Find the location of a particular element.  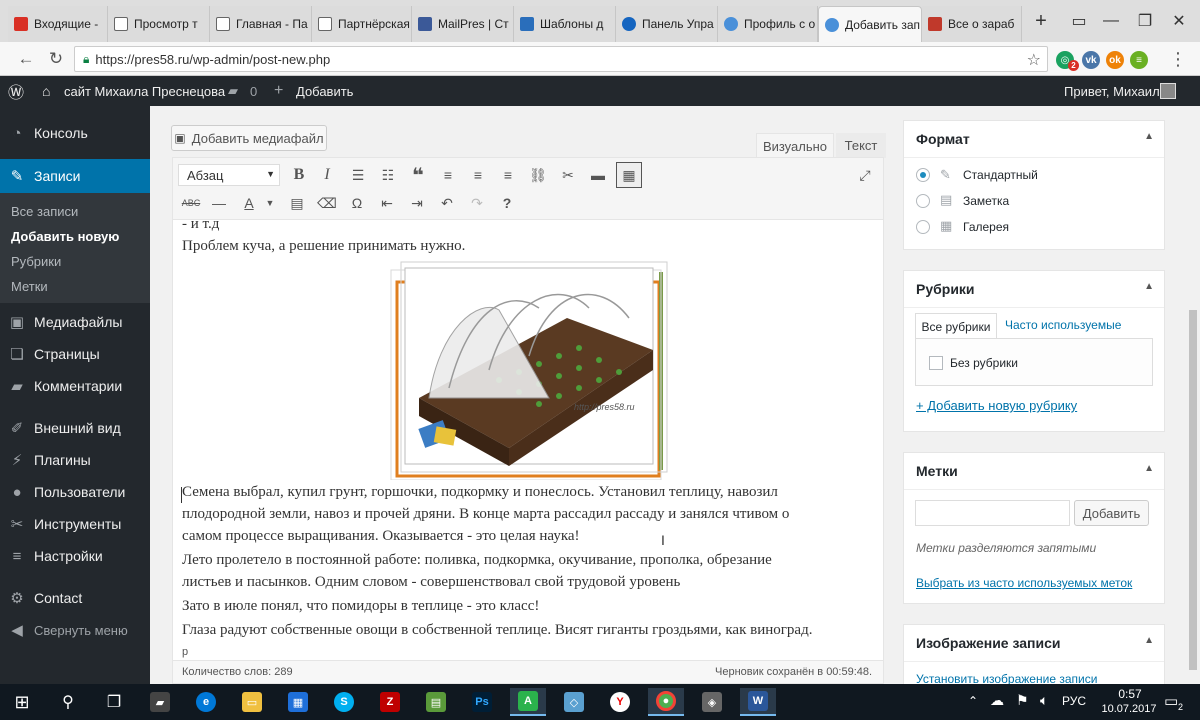

task-view-icon: ❐ is located at coordinates (114, 702).